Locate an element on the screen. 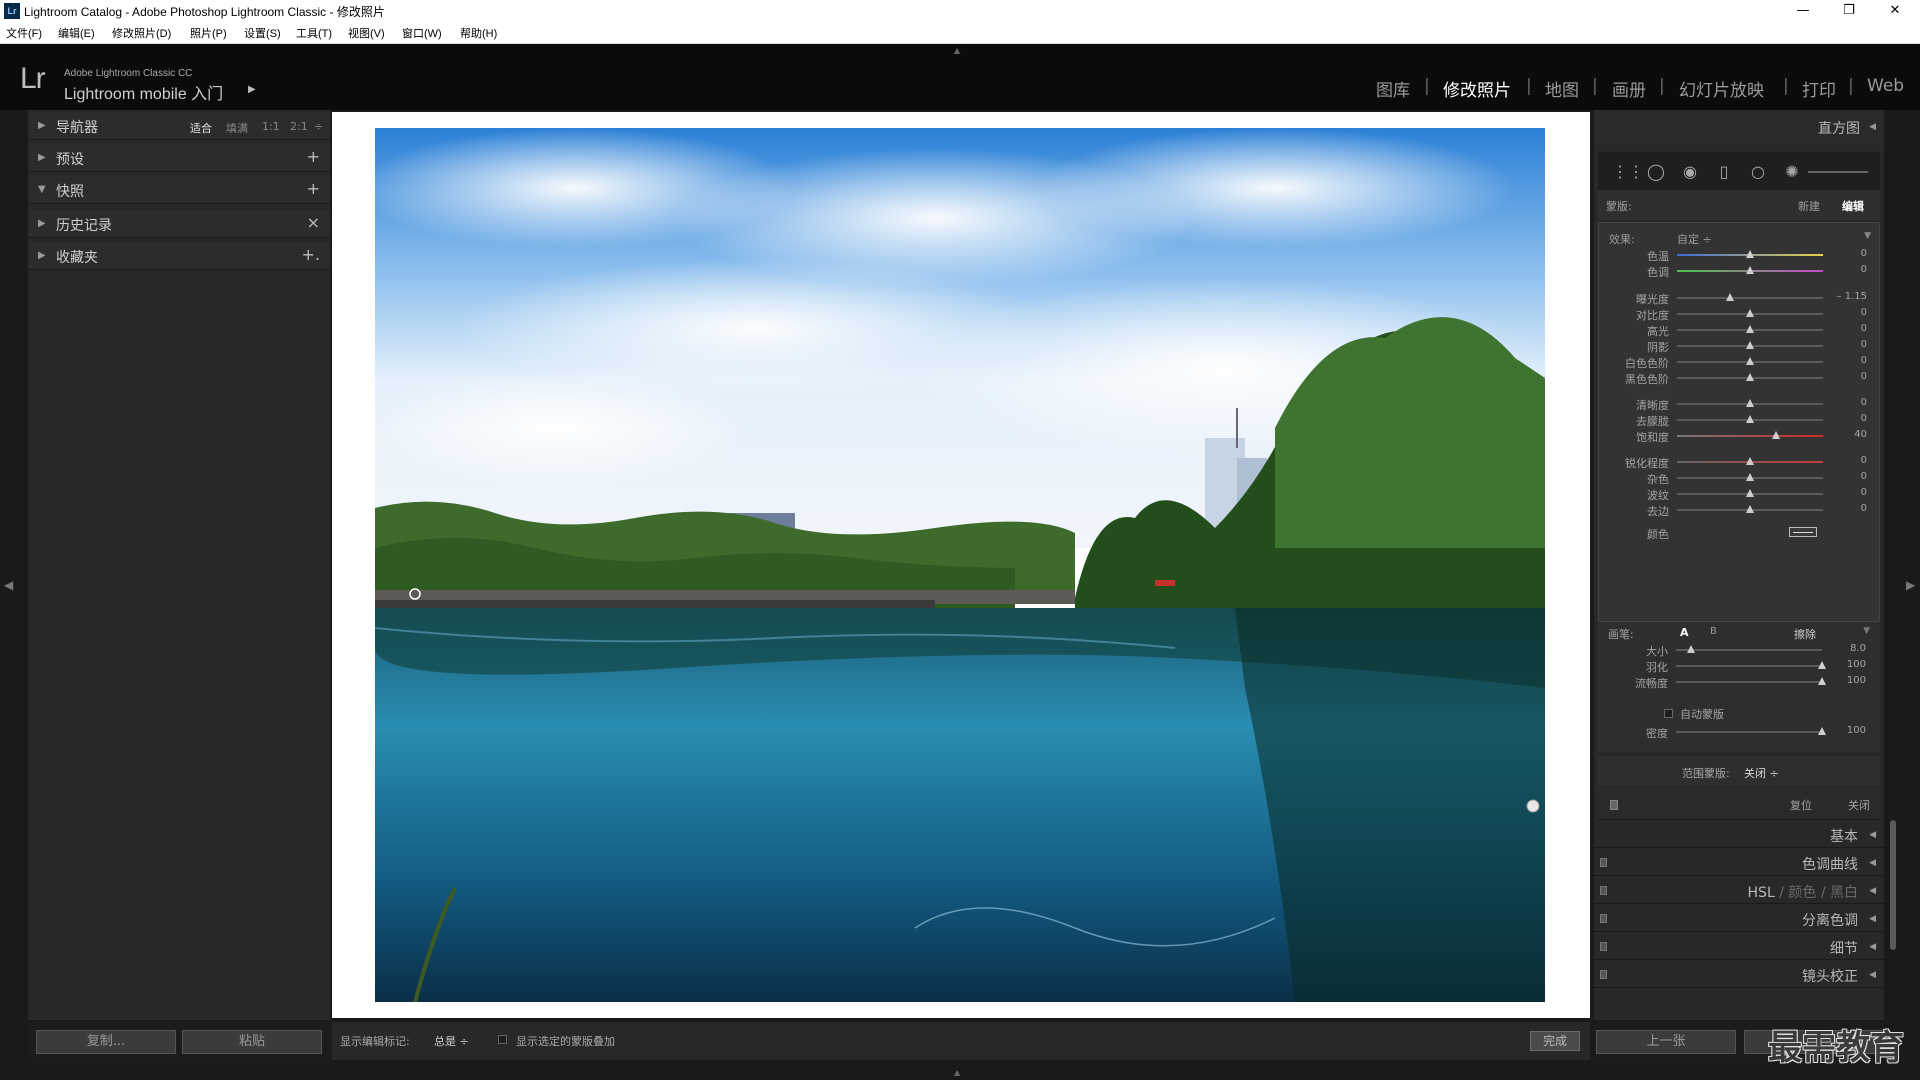 The width and height of the screenshot is (1920, 1080). brush-slider-value: 8.0 is located at coordinates (1858, 648).